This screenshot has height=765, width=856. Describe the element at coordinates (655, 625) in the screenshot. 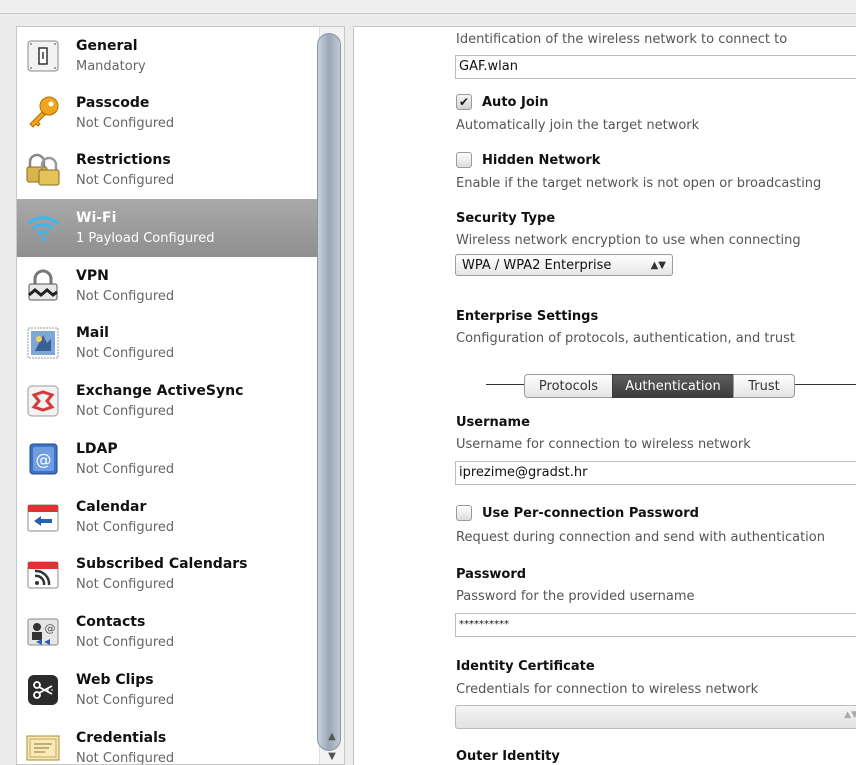

I see `password-input: **********` at that location.